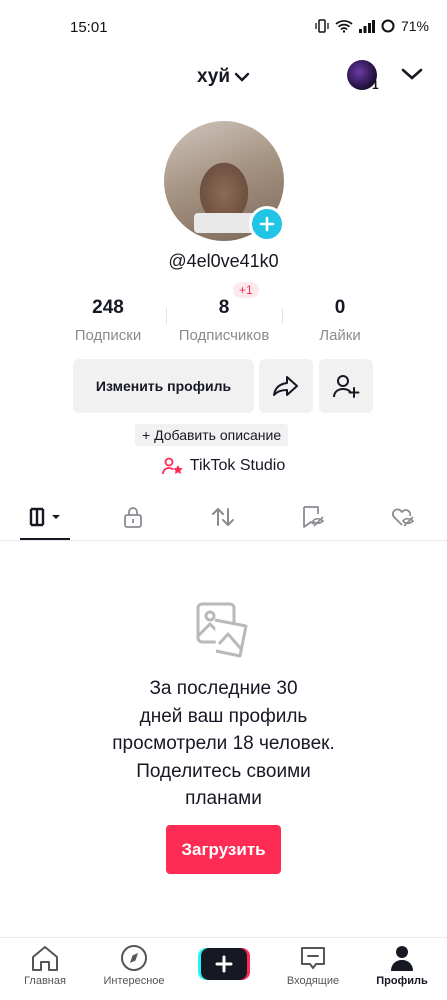  I want to click on repost-icon, so click(223, 517).